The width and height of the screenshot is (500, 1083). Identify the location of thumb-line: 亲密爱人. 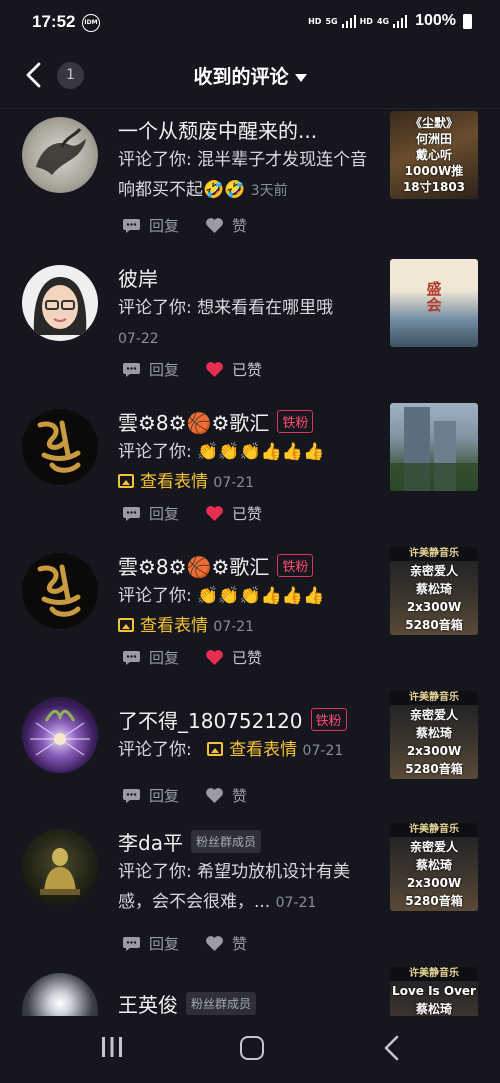
(433, 715).